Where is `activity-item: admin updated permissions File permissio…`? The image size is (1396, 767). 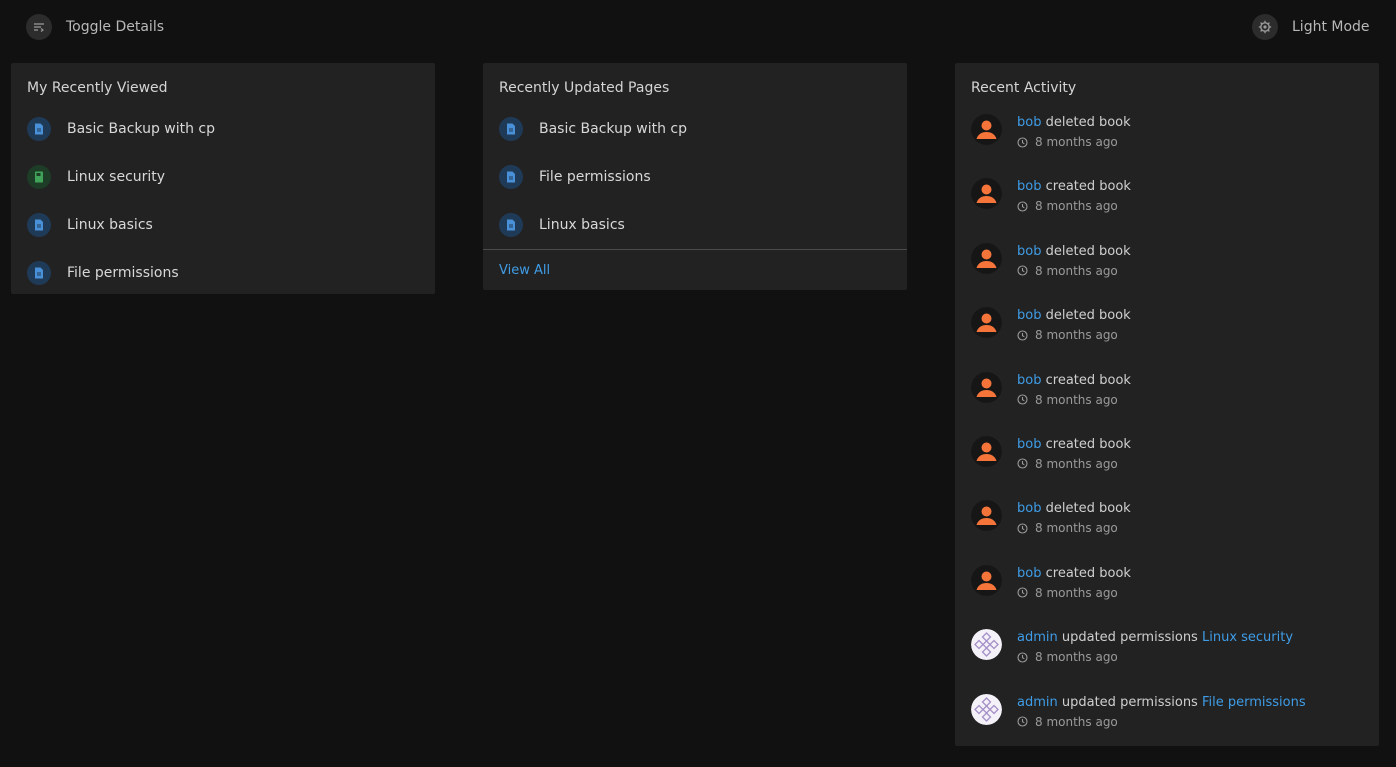
activity-item: admin updated permissions File permissio… is located at coordinates (1167, 717).